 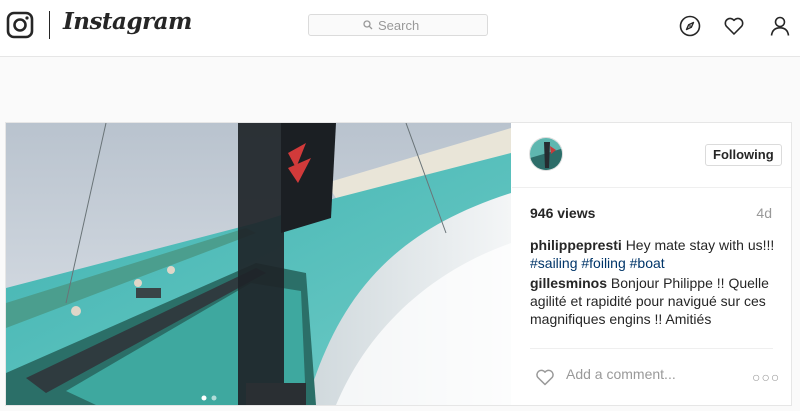 I want to click on search-box, so click(x=398, y=25).